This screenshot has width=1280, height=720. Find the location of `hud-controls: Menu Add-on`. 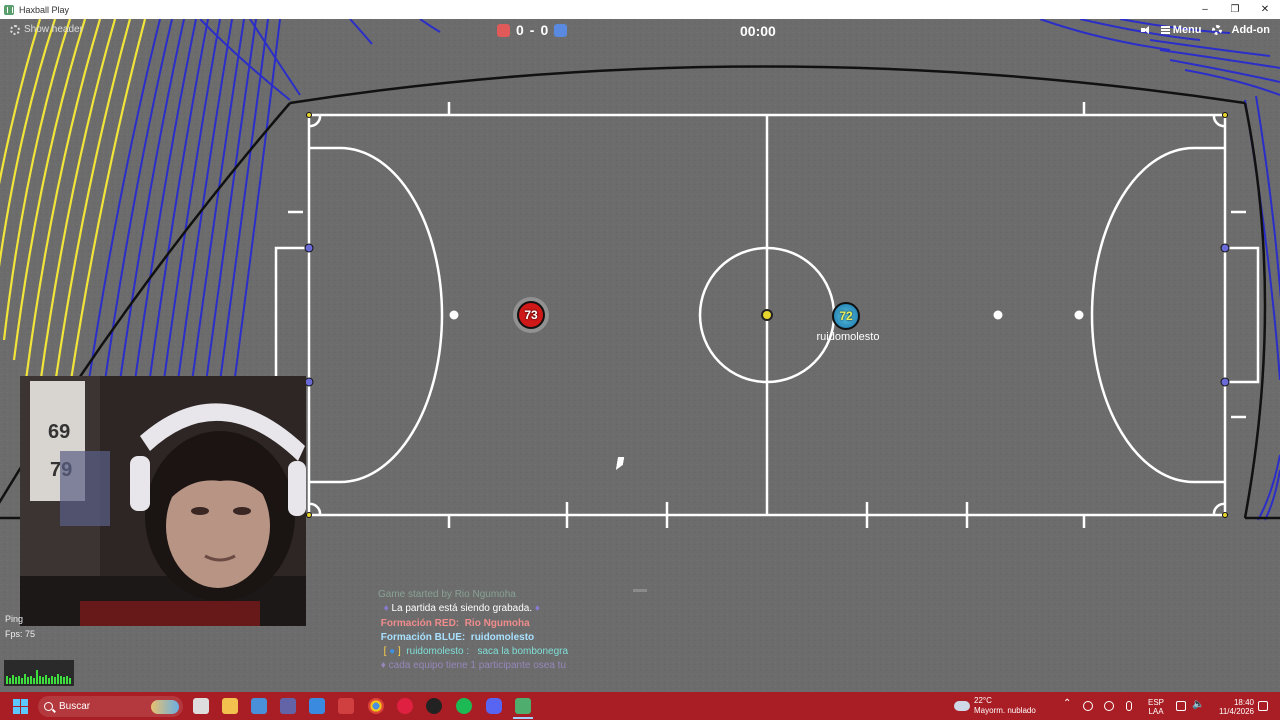

hud-controls: Menu Add-on is located at coordinates (1205, 30).